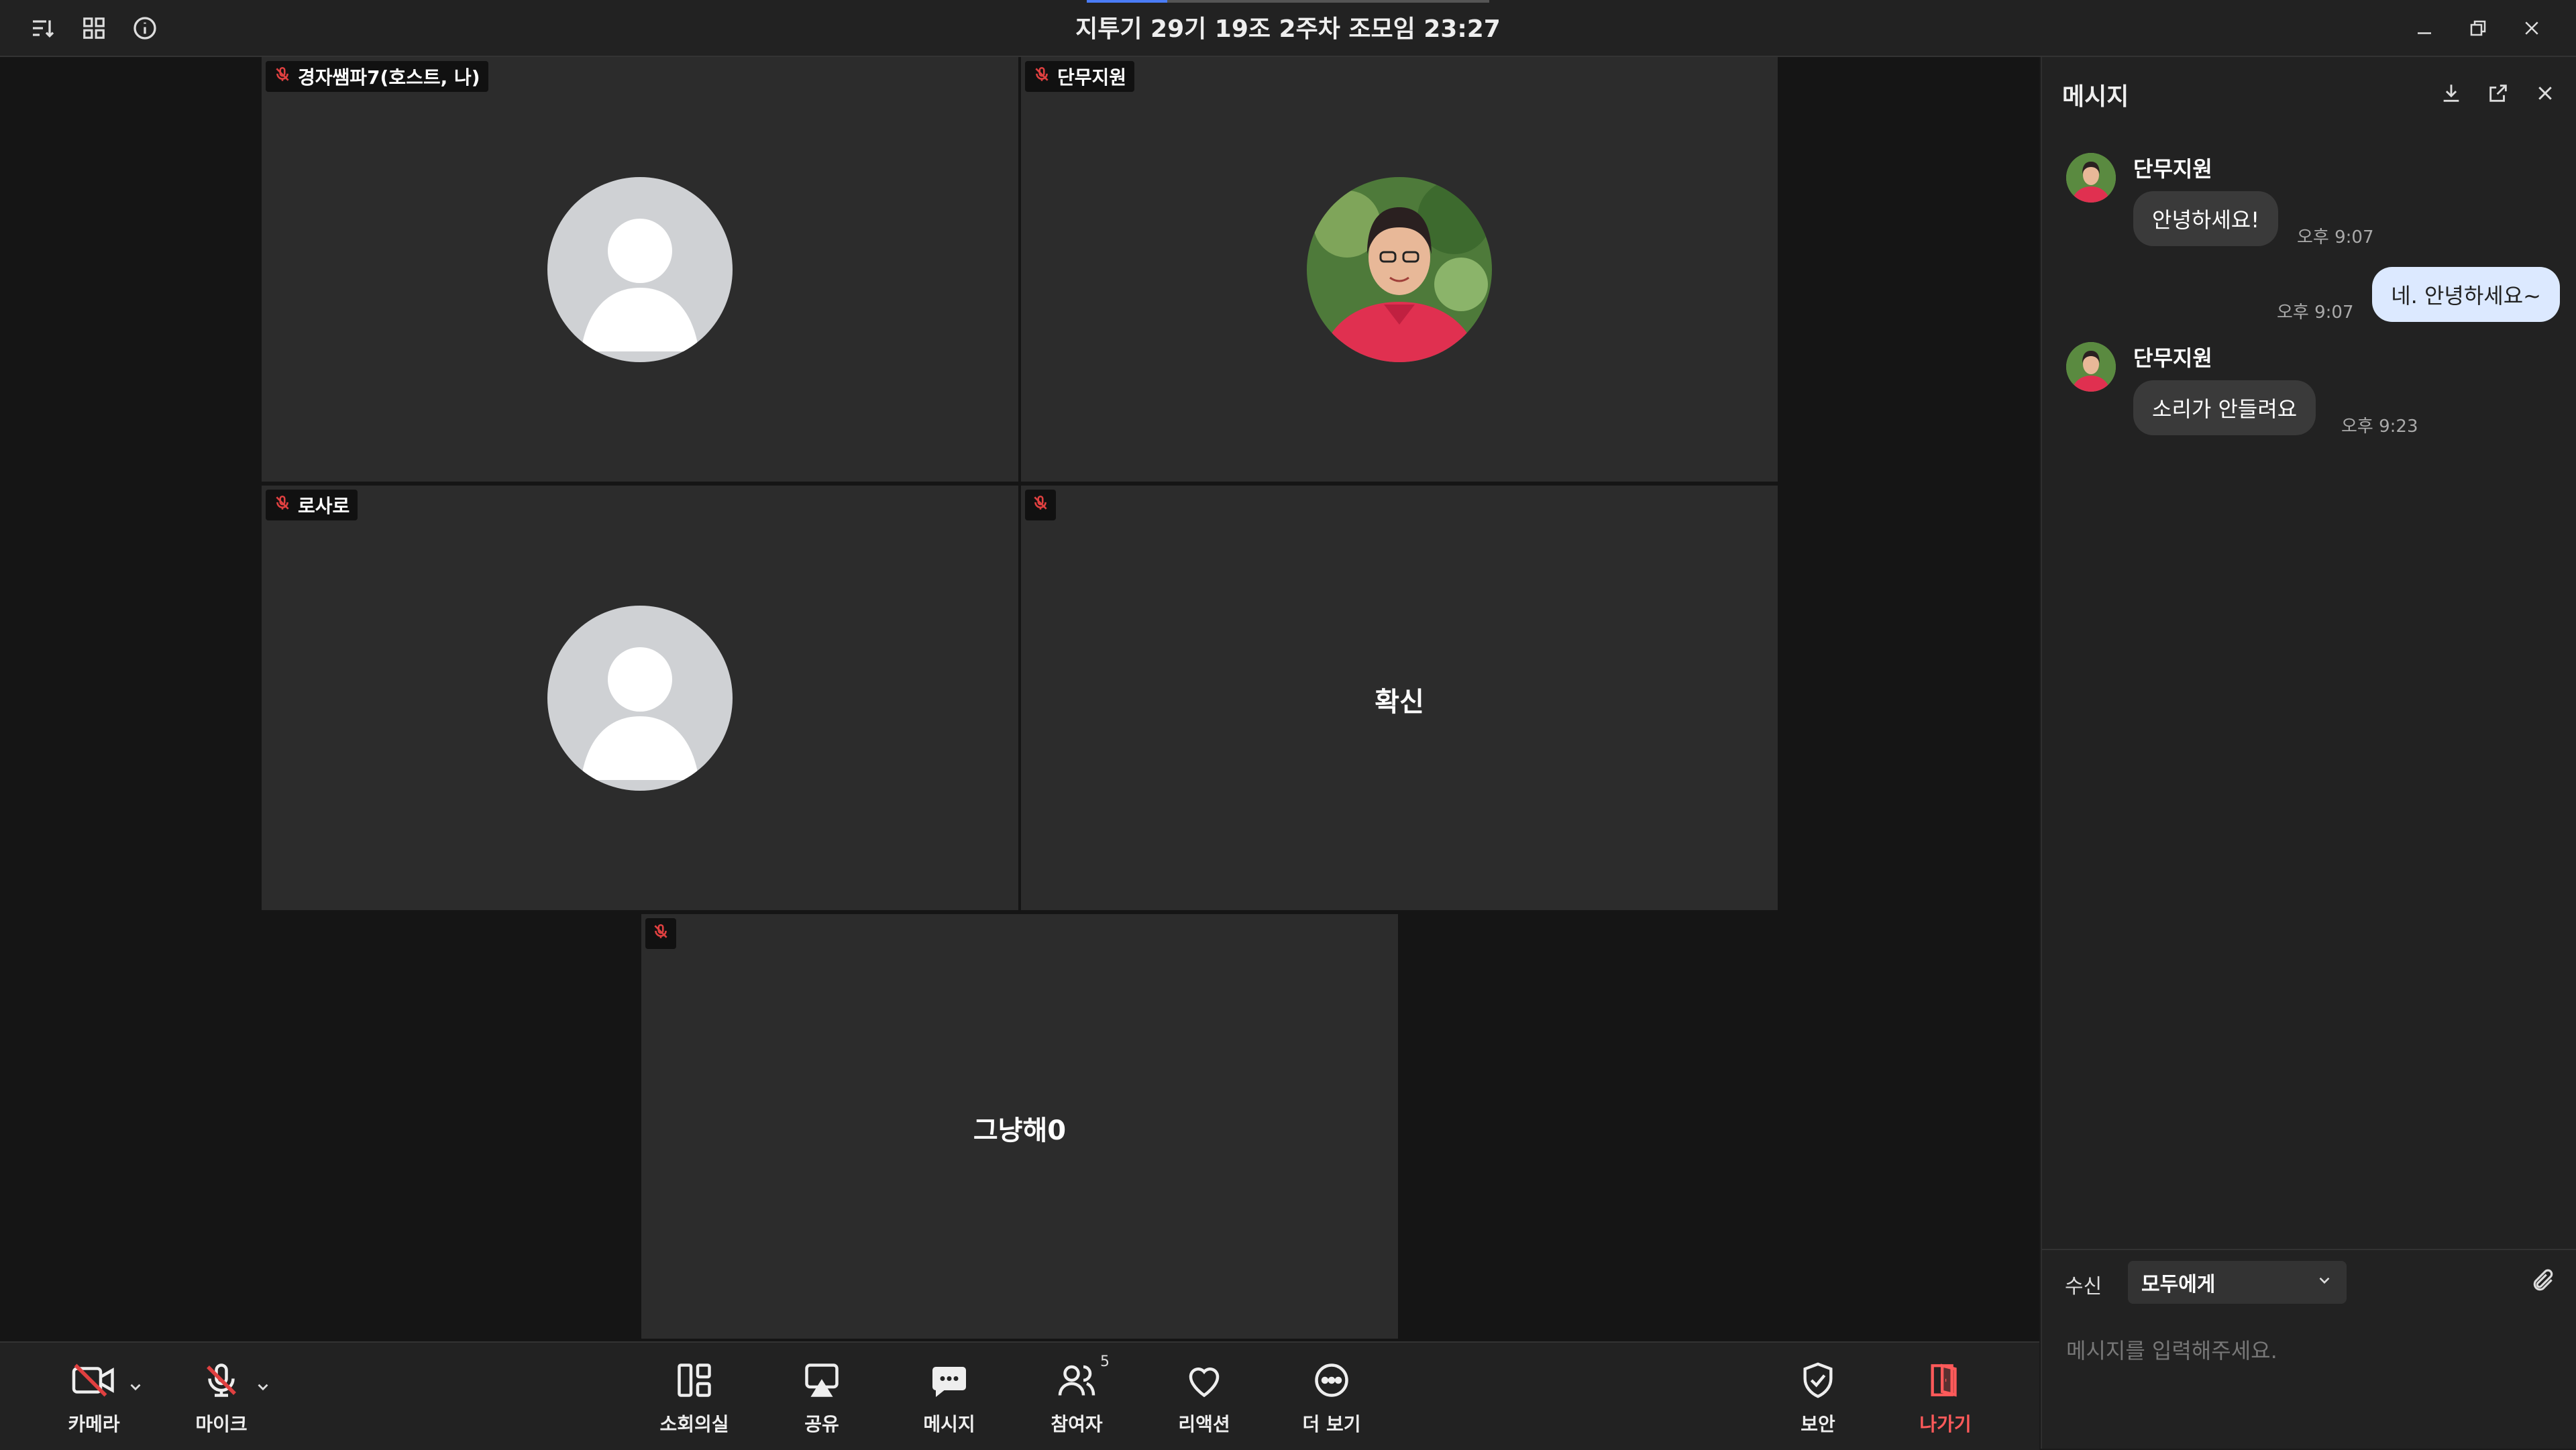 Image resolution: width=2576 pixels, height=1450 pixels. What do you see at coordinates (1083, 1378) in the screenshot?
I see `participants-icon: 5` at bounding box center [1083, 1378].